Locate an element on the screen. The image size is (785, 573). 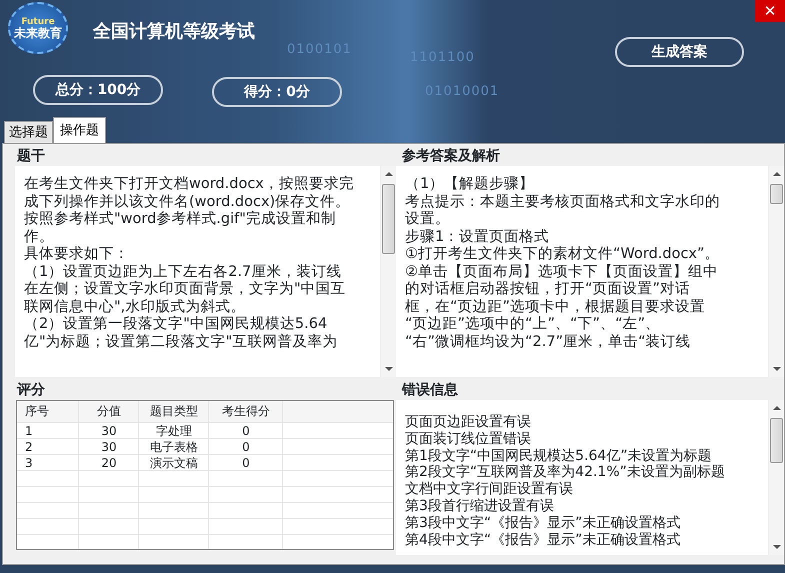
window-title: 全国计算机等级考试 is located at coordinates (174, 32).